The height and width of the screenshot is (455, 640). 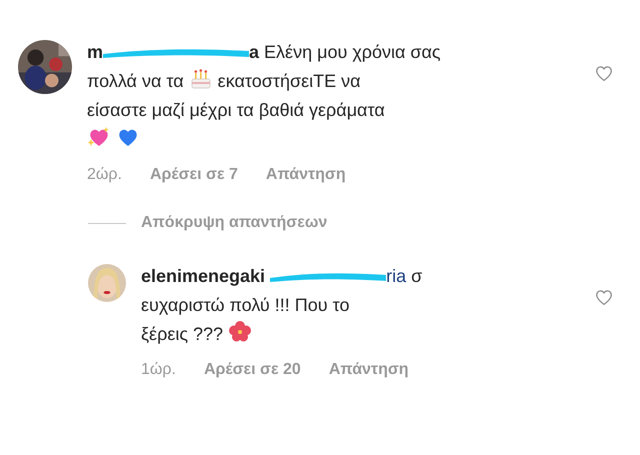 What do you see at coordinates (416, 276) in the screenshot?
I see `comment-text: σ` at bounding box center [416, 276].